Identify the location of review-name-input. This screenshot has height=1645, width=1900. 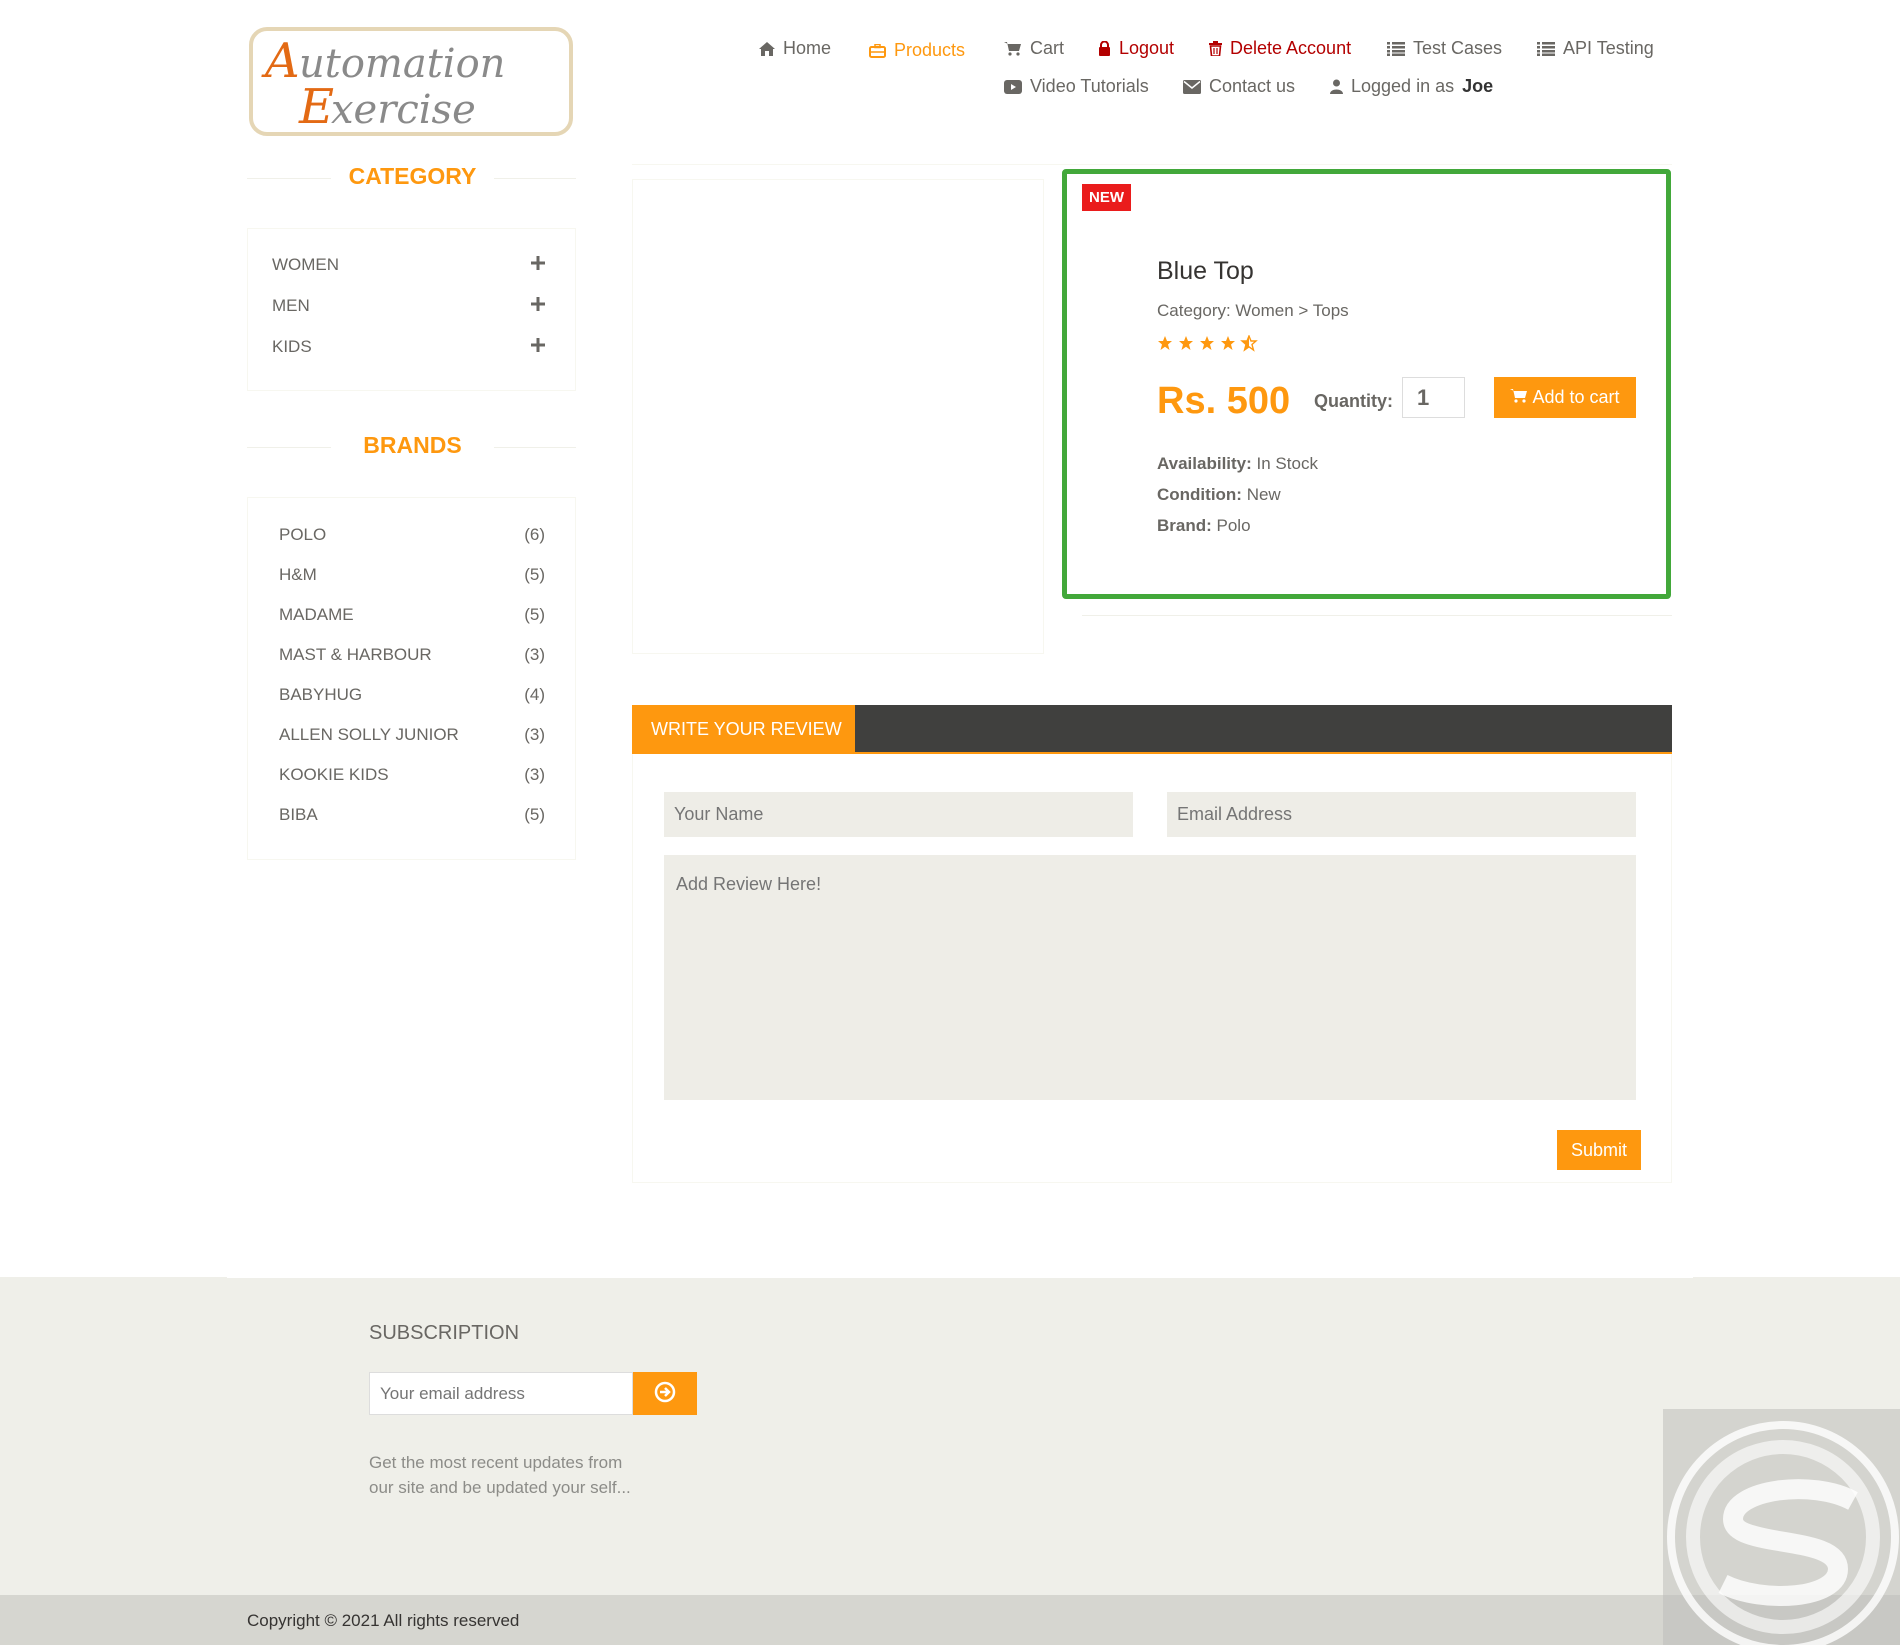
(898, 814).